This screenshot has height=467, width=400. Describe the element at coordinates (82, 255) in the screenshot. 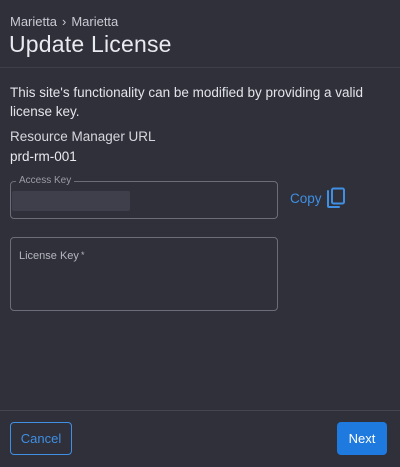

I see `required-marker: *` at that location.